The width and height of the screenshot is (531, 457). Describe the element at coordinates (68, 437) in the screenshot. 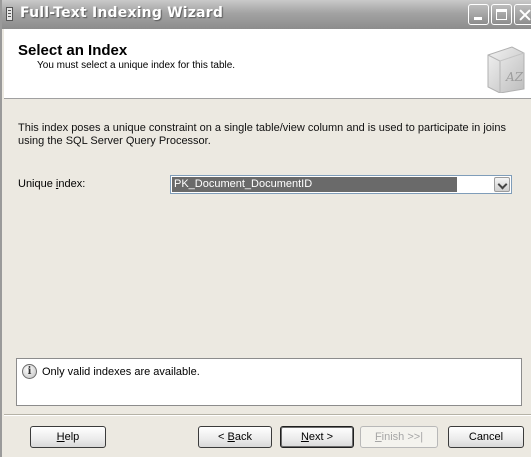

I see `help-button: Help` at that location.